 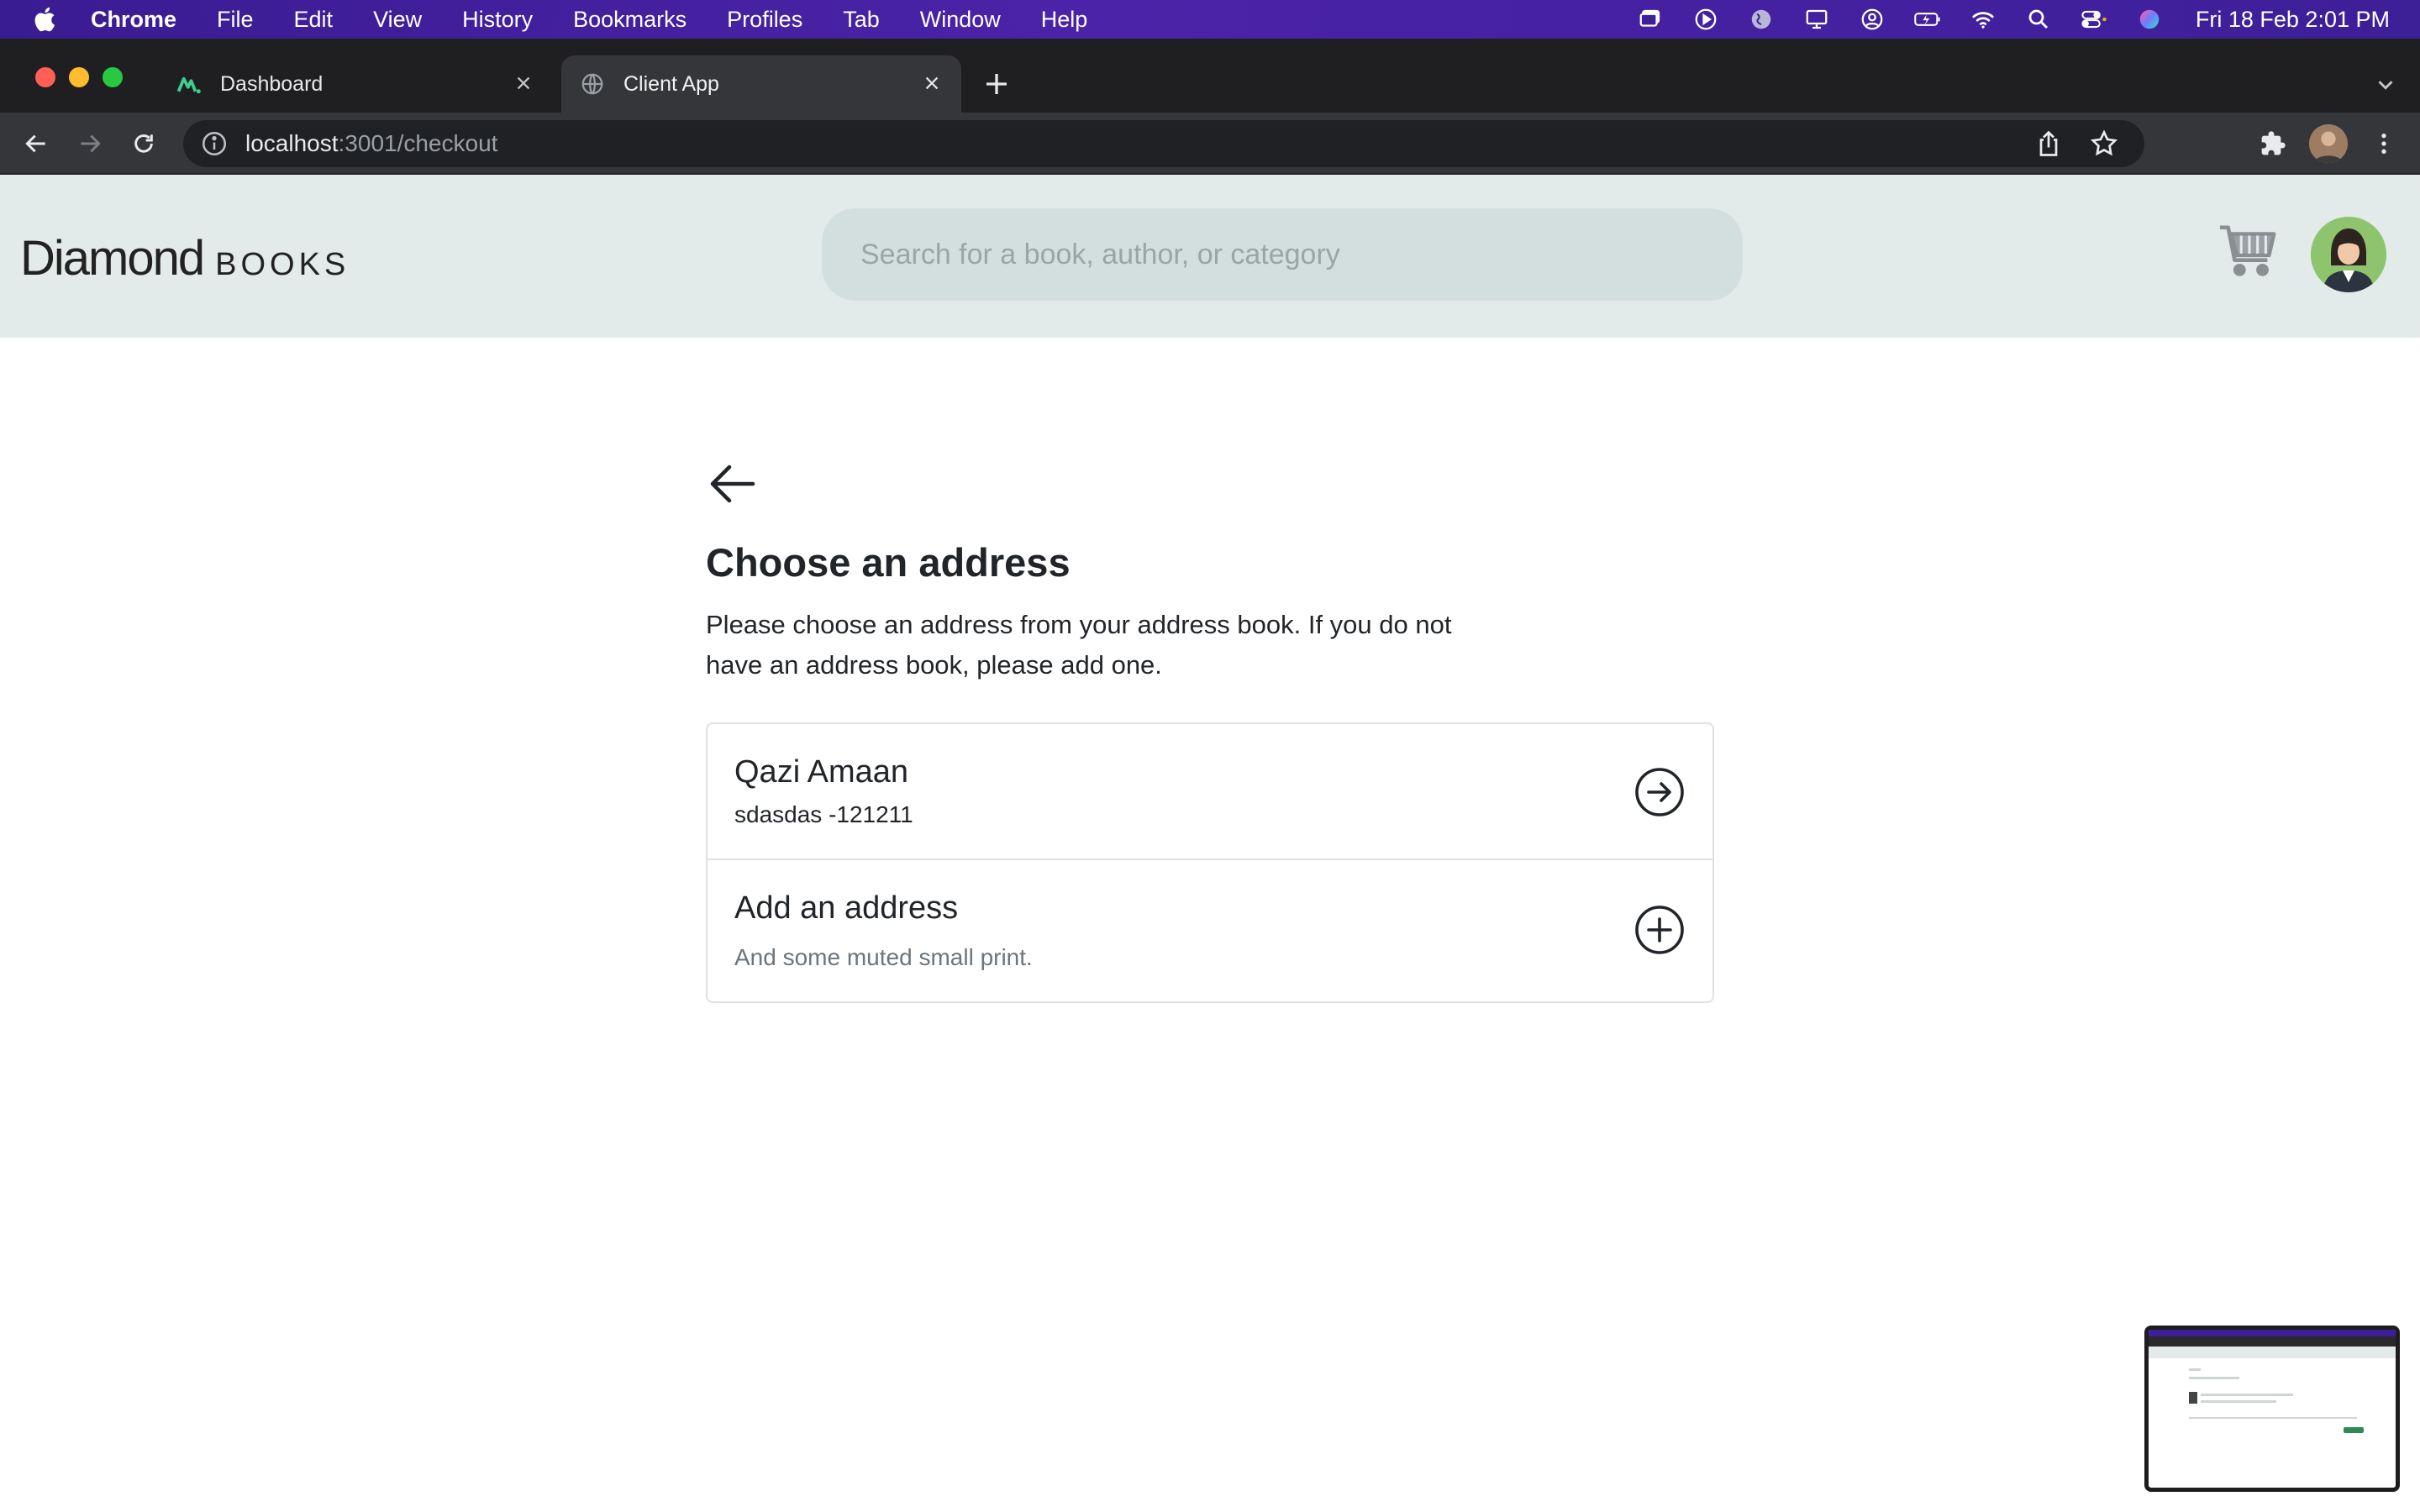 I want to click on address-name: Qazi Amaan, so click(x=821, y=772).